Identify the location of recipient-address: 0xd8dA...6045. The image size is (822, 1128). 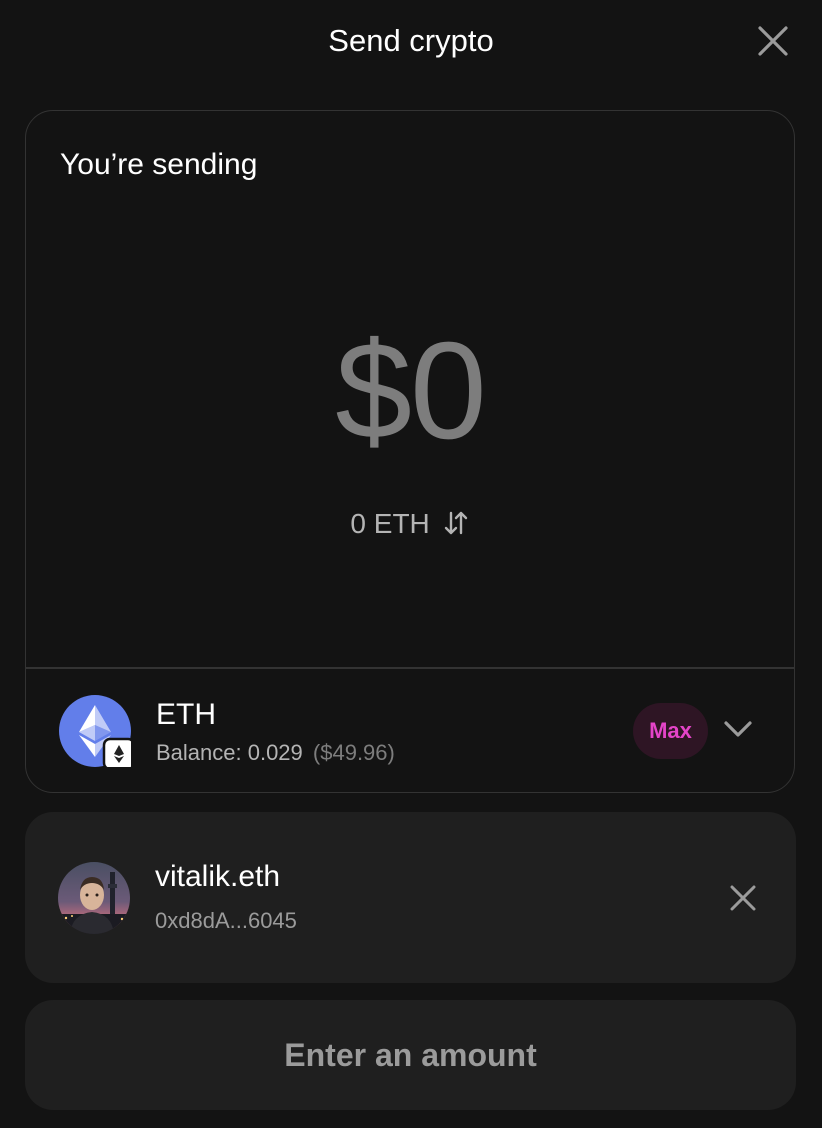
(226, 920).